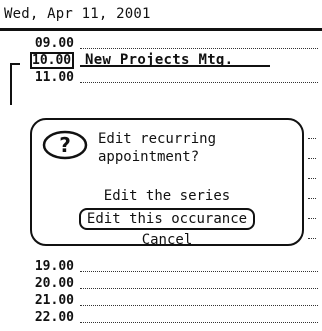 This screenshot has width=322, height=331. I want to click on edit-occurrence-label: Edit this occurance, so click(167, 219).